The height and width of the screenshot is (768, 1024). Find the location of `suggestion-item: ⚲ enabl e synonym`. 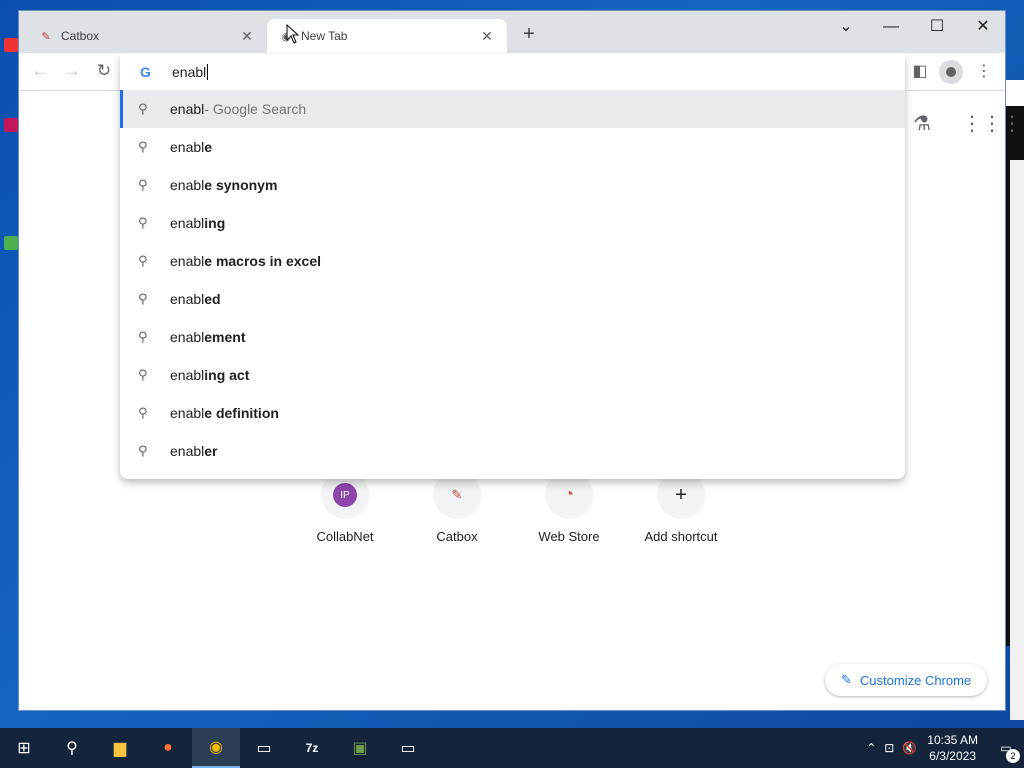

suggestion-item: ⚲ enabl e synonym is located at coordinates (512, 185).